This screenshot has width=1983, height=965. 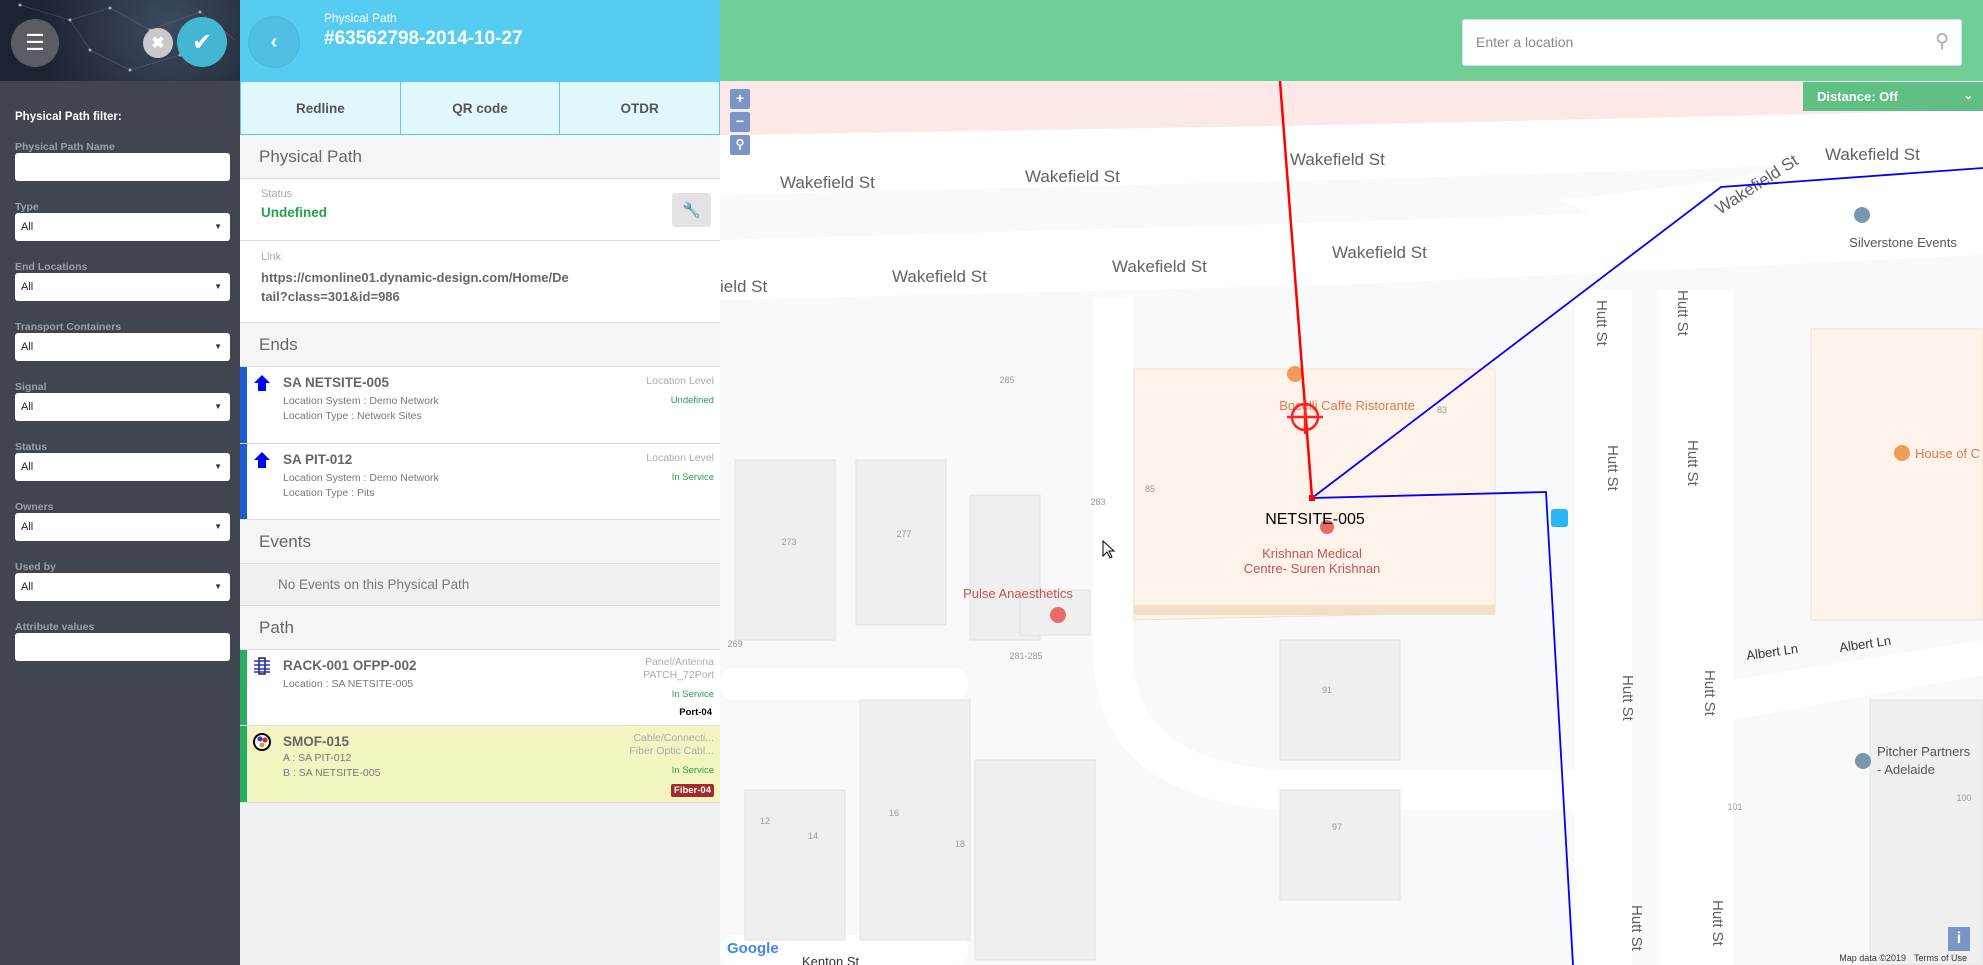 What do you see at coordinates (277, 194) in the screenshot?
I see `status-label: Status` at bounding box center [277, 194].